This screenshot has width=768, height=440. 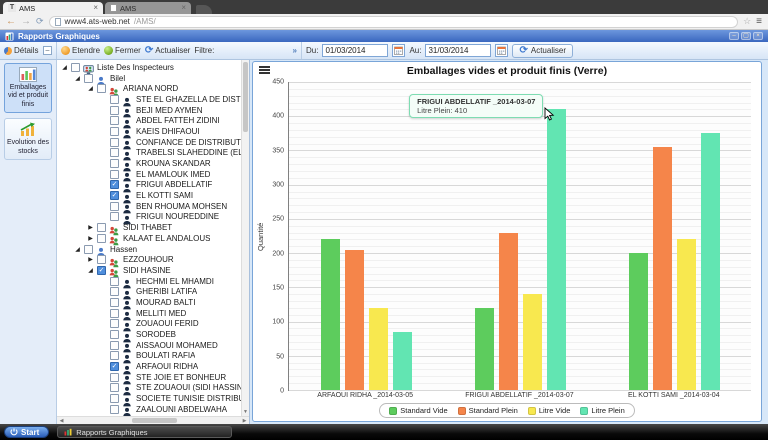 I want to click on tree-item: AISSAOUI MOHAMED, so click(x=149, y=346).